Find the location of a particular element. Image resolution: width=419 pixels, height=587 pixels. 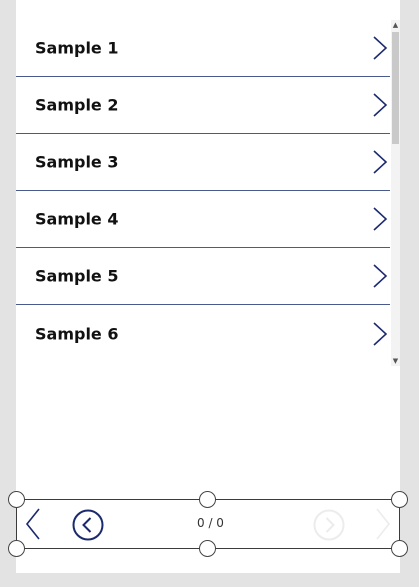

resize-handle-top-left is located at coordinates (16, 499).